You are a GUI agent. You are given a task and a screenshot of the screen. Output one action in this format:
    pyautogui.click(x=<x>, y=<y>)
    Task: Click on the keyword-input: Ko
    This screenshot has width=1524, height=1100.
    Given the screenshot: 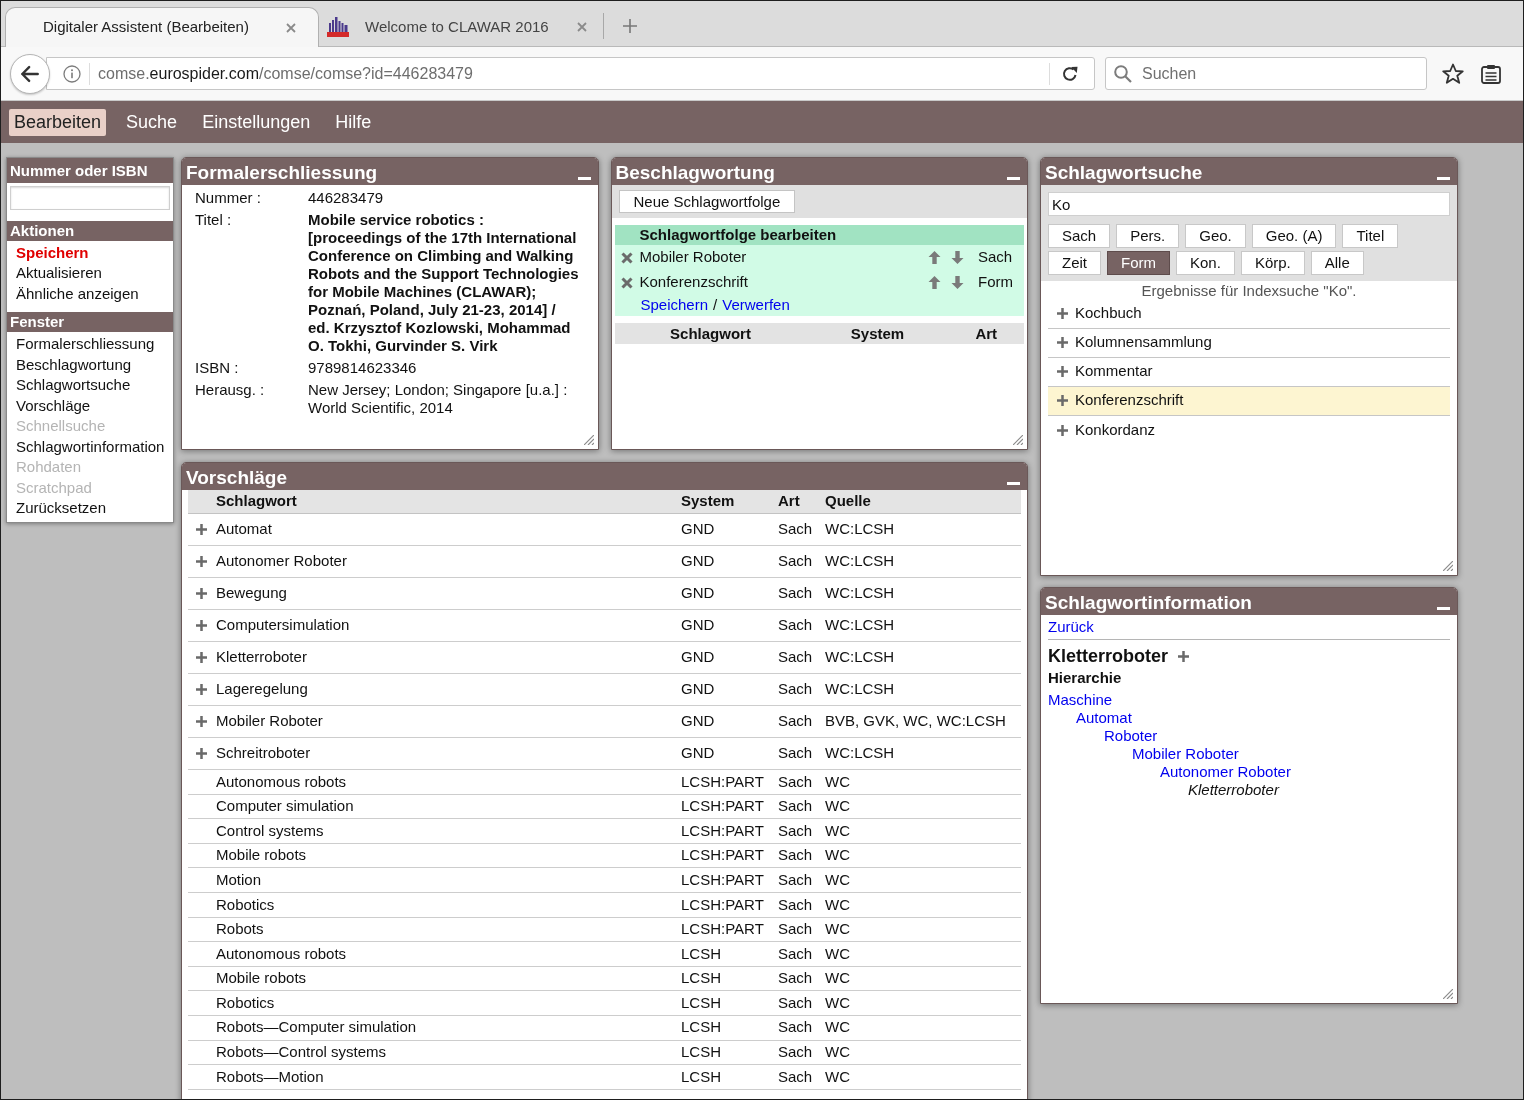 What is the action you would take?
    pyautogui.click(x=1249, y=204)
    